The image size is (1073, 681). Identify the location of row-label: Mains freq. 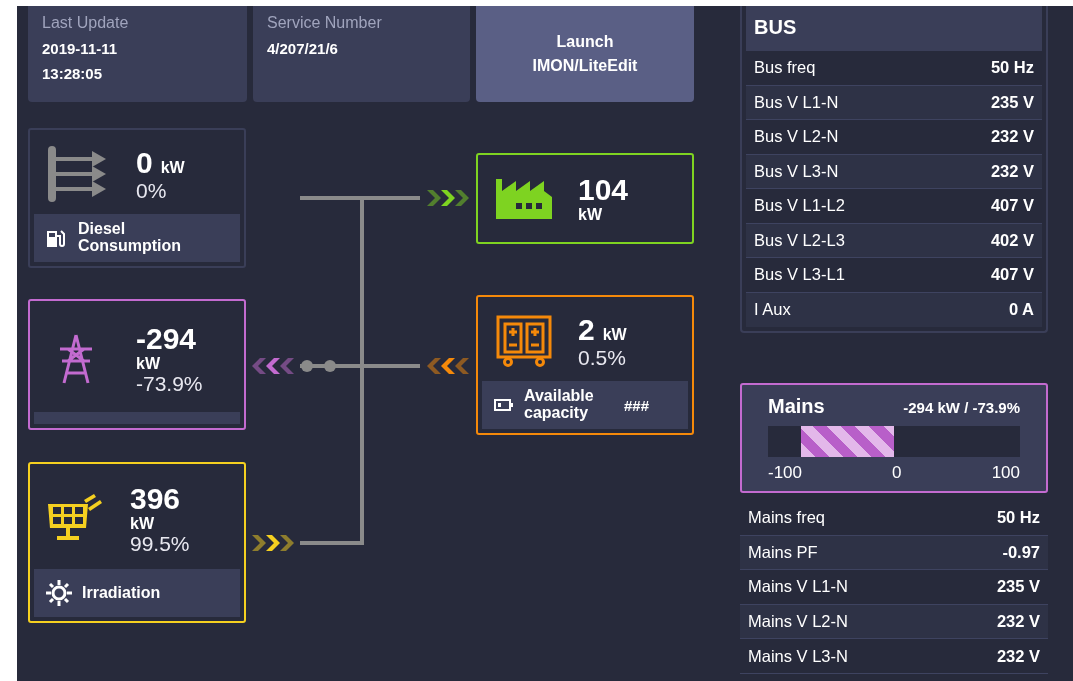
(787, 518).